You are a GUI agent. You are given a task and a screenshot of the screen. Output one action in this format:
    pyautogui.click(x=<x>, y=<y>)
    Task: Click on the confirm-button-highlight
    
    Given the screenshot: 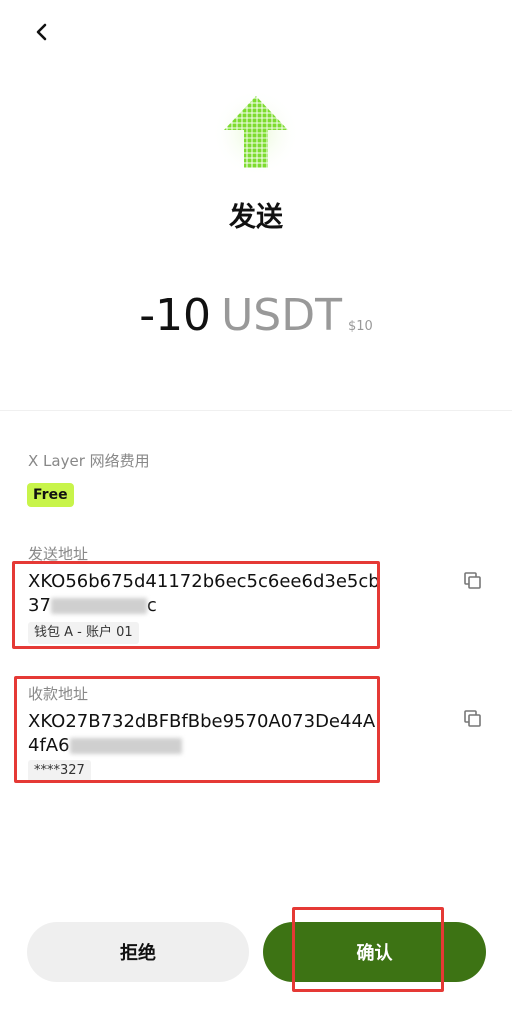 What is the action you would take?
    pyautogui.click(x=368, y=949)
    